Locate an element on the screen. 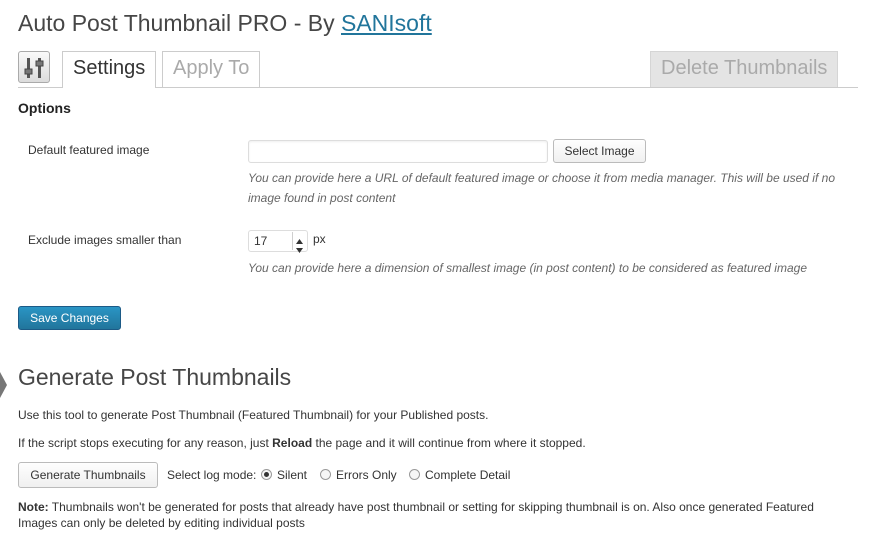 The width and height of the screenshot is (872, 553). options-heading: Options is located at coordinates (44, 108).